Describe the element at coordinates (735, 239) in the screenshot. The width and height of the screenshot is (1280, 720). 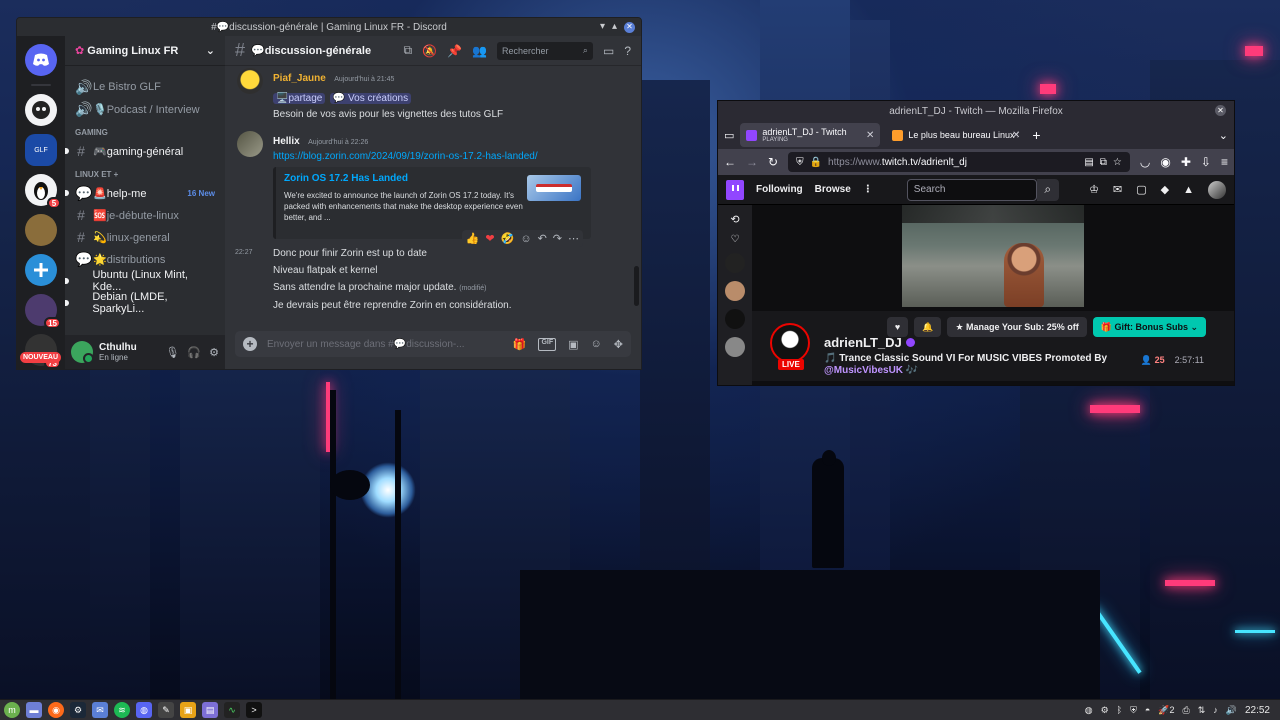
I see `followed-heart-icon: ♡` at that location.